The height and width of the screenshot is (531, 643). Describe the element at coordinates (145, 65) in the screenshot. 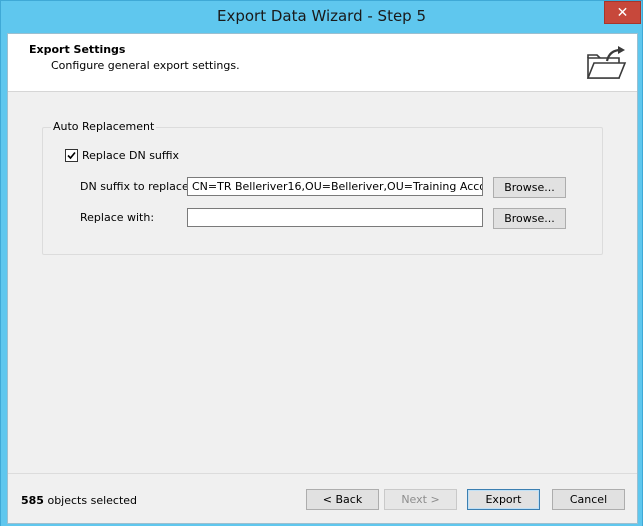

I see `header-subtitle: Configure general export settings.` at that location.